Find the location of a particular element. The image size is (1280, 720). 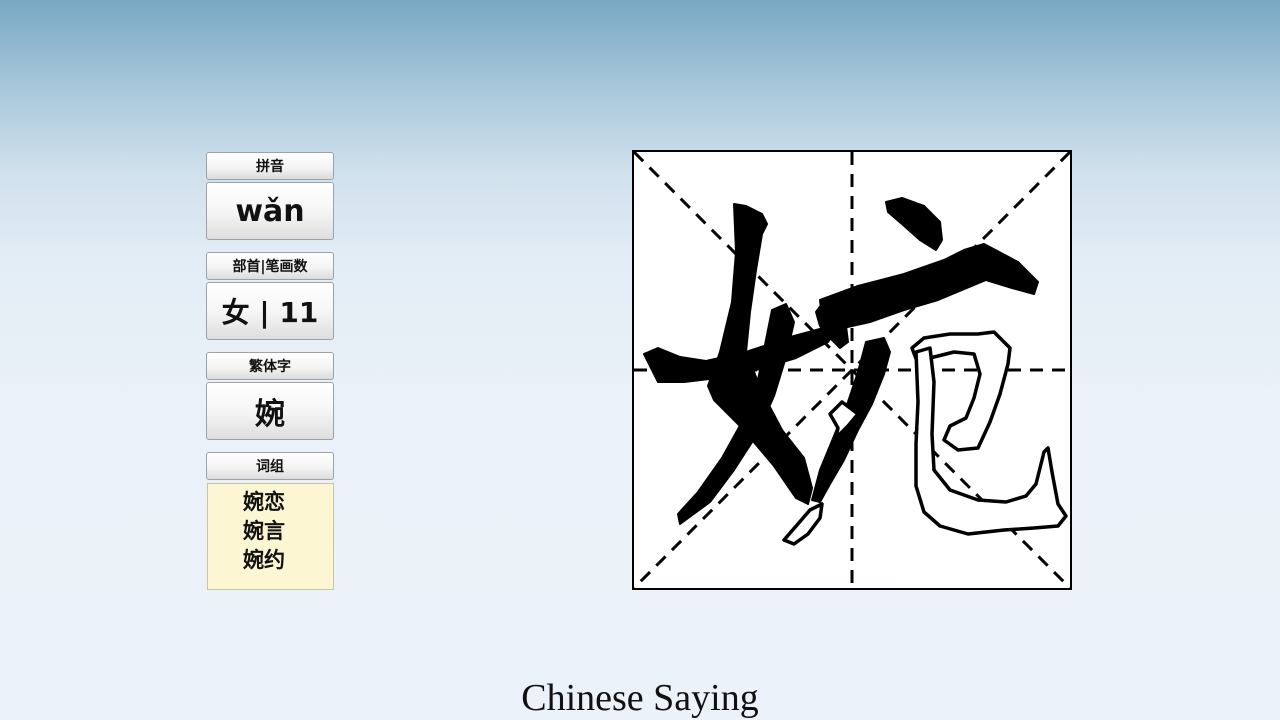

footer-title: Chinese Saying is located at coordinates (640, 698).